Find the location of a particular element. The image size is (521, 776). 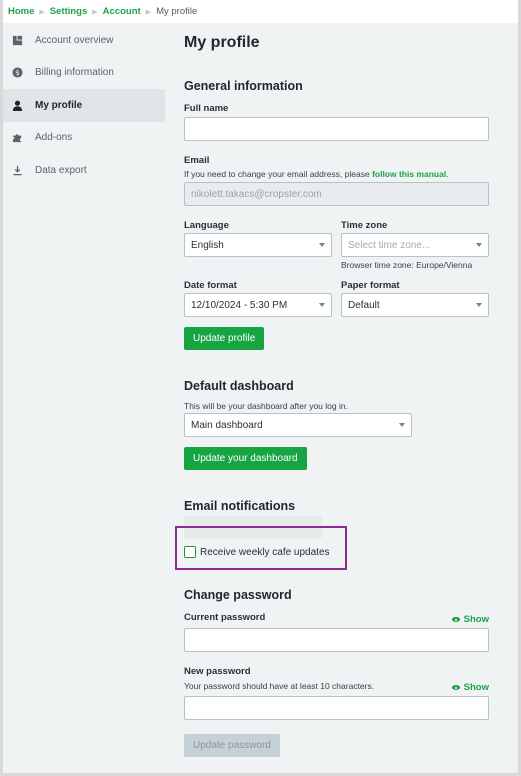

breadcrumb-current: My profile is located at coordinates (177, 11).